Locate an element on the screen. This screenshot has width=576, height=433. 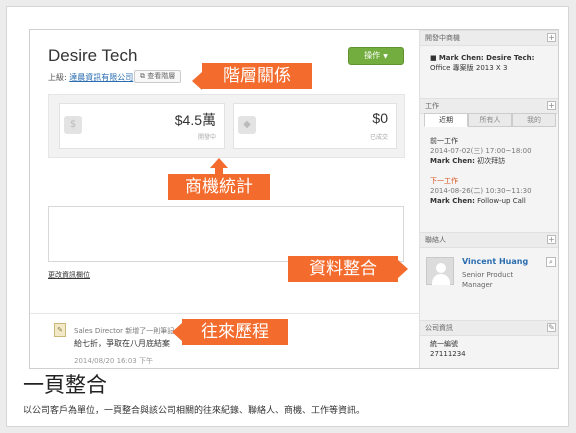
feed-item-time: 2014/08/20 16:03 下午 is located at coordinates (113, 361).